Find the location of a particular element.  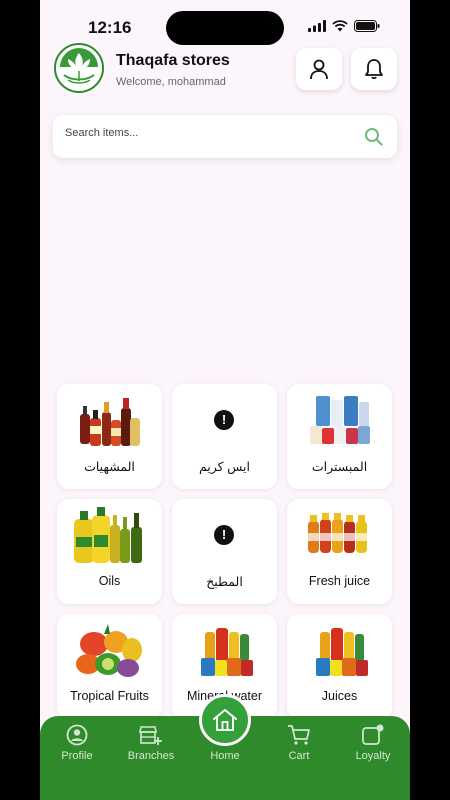

search-input is located at coordinates (205, 133).